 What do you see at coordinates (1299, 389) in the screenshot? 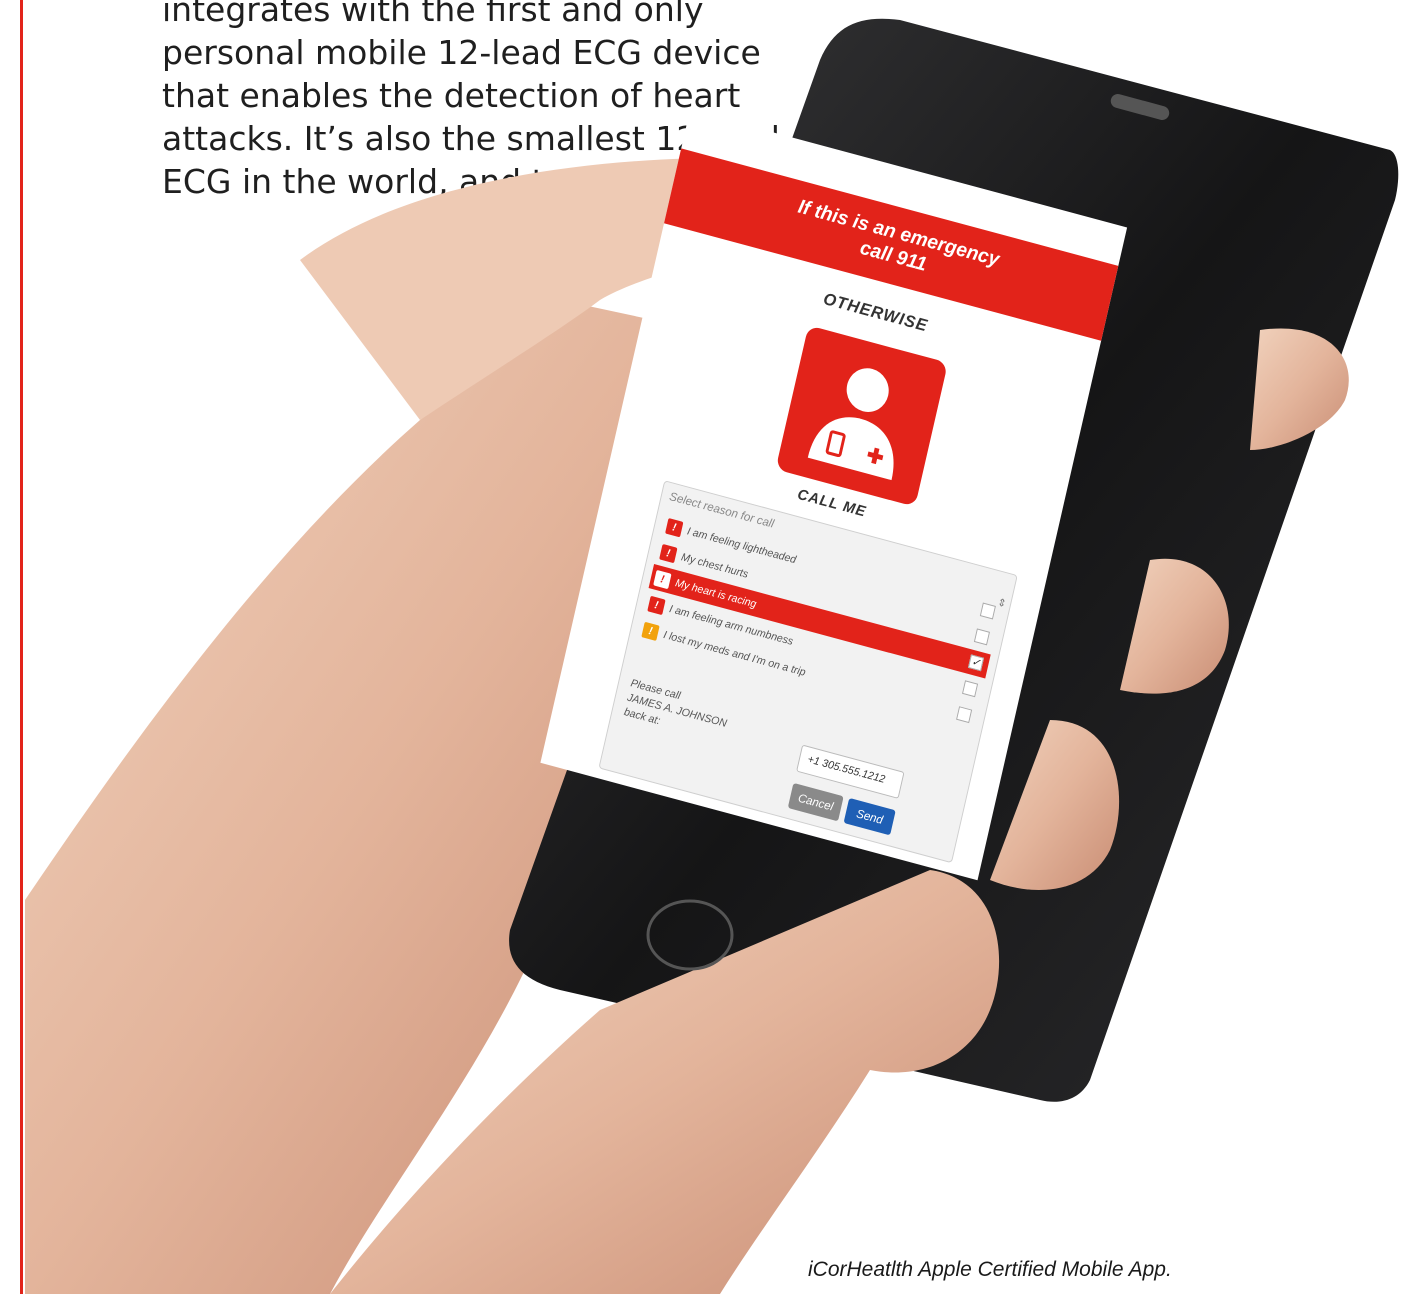
I see `hand-finger` at bounding box center [1299, 389].